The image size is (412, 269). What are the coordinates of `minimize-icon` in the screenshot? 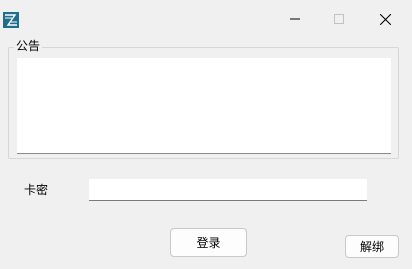 It's located at (295, 19).